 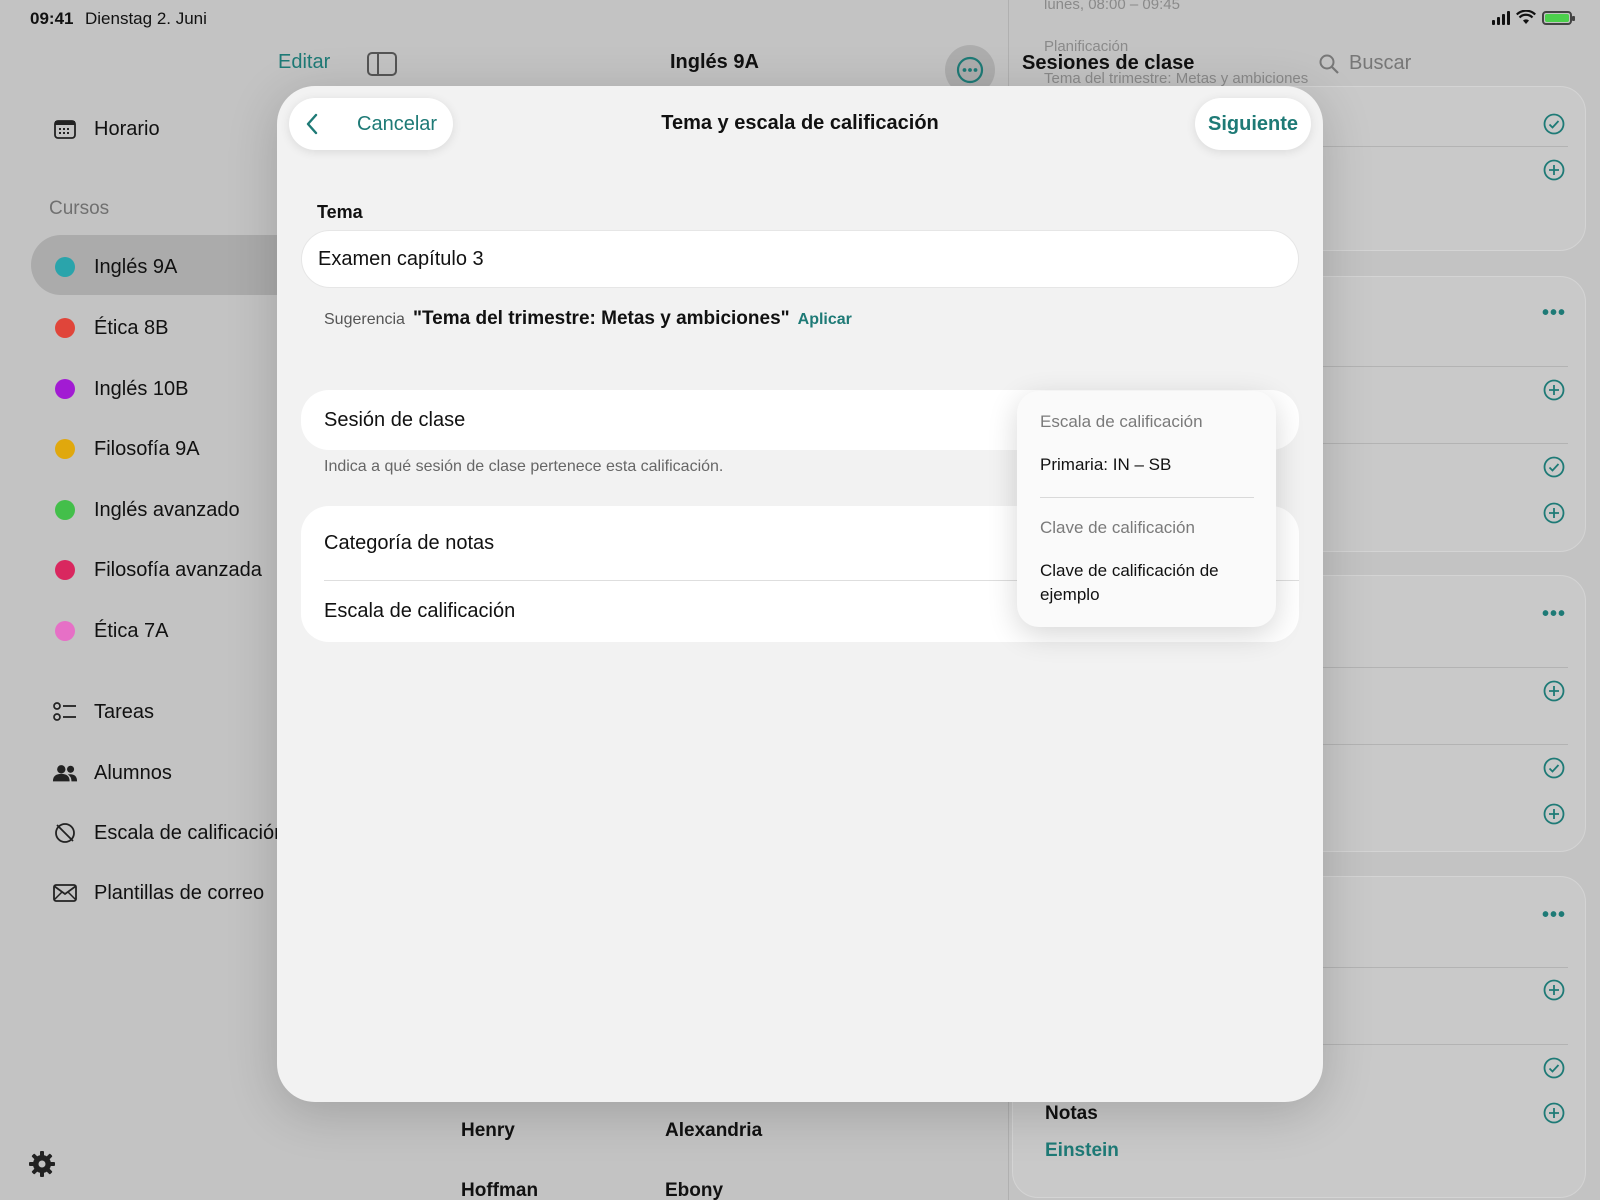 What do you see at coordinates (420, 611) in the screenshot?
I see `row-label: Escala de calificación` at bounding box center [420, 611].